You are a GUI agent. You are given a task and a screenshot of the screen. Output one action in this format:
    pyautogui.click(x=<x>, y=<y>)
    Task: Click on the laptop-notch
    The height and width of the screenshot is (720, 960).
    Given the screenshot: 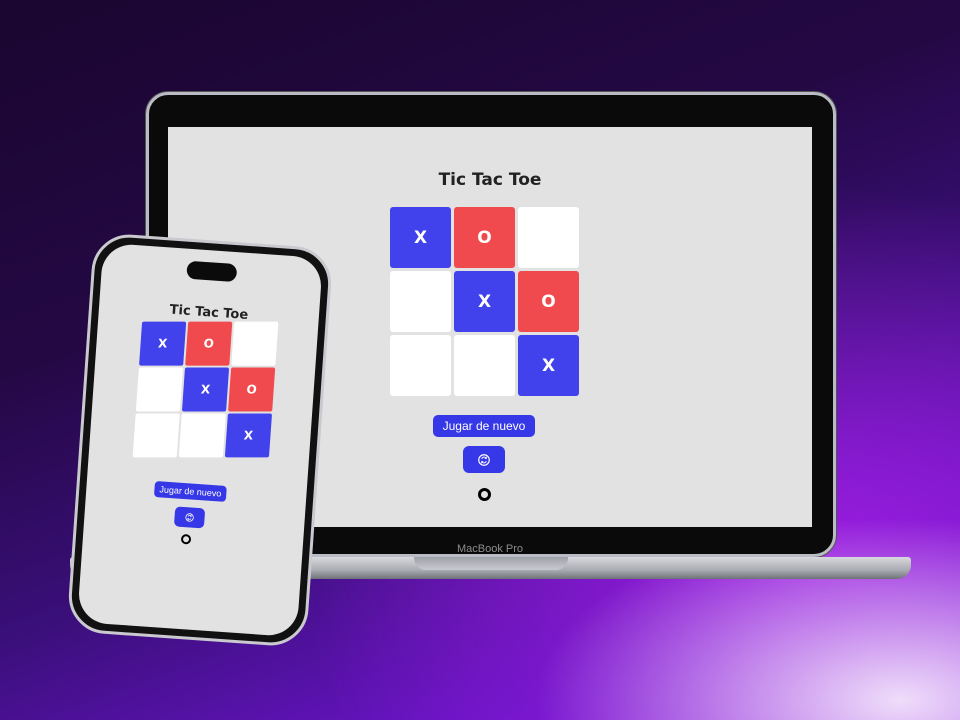 What is the action you would take?
    pyautogui.click(x=491, y=563)
    